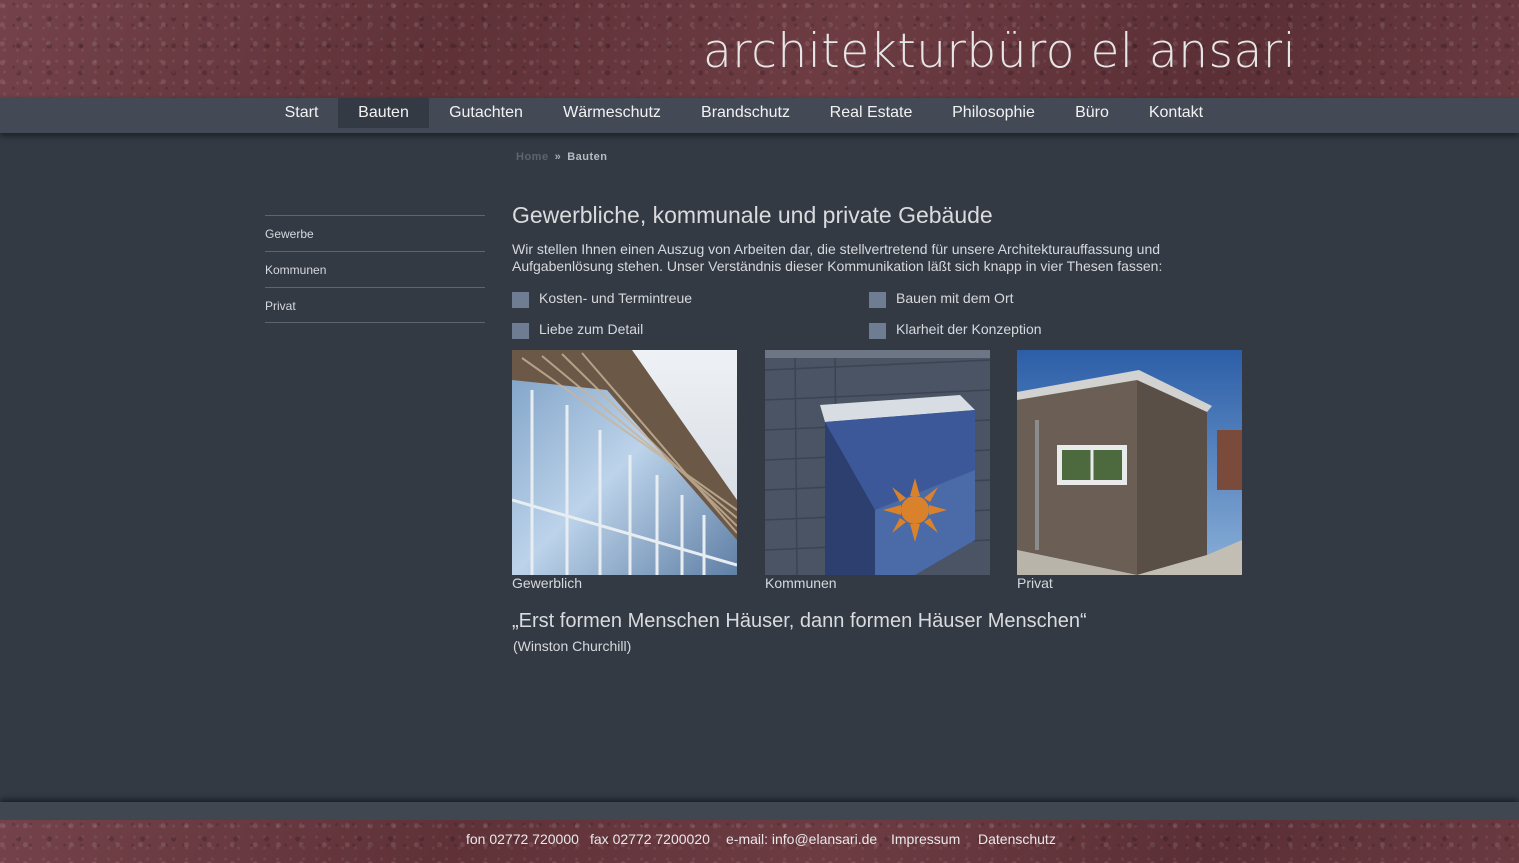 The image size is (1519, 863). I want to click on gallery-image-kommunen, so click(877, 462).